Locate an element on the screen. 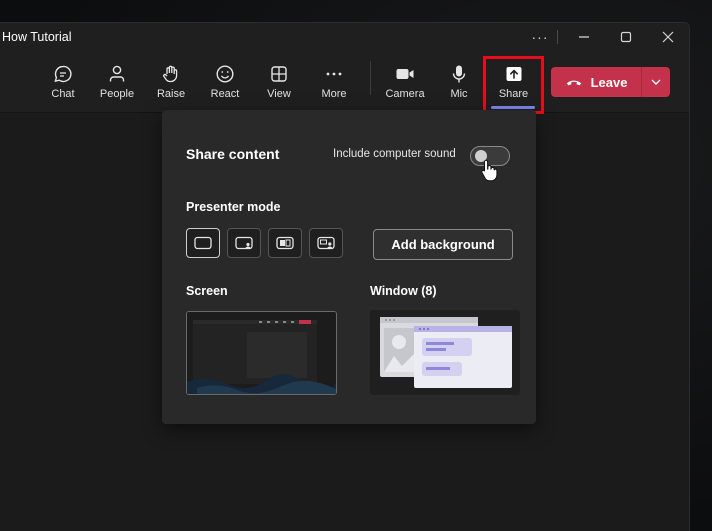  side-by-side-icon is located at coordinates (285, 243).